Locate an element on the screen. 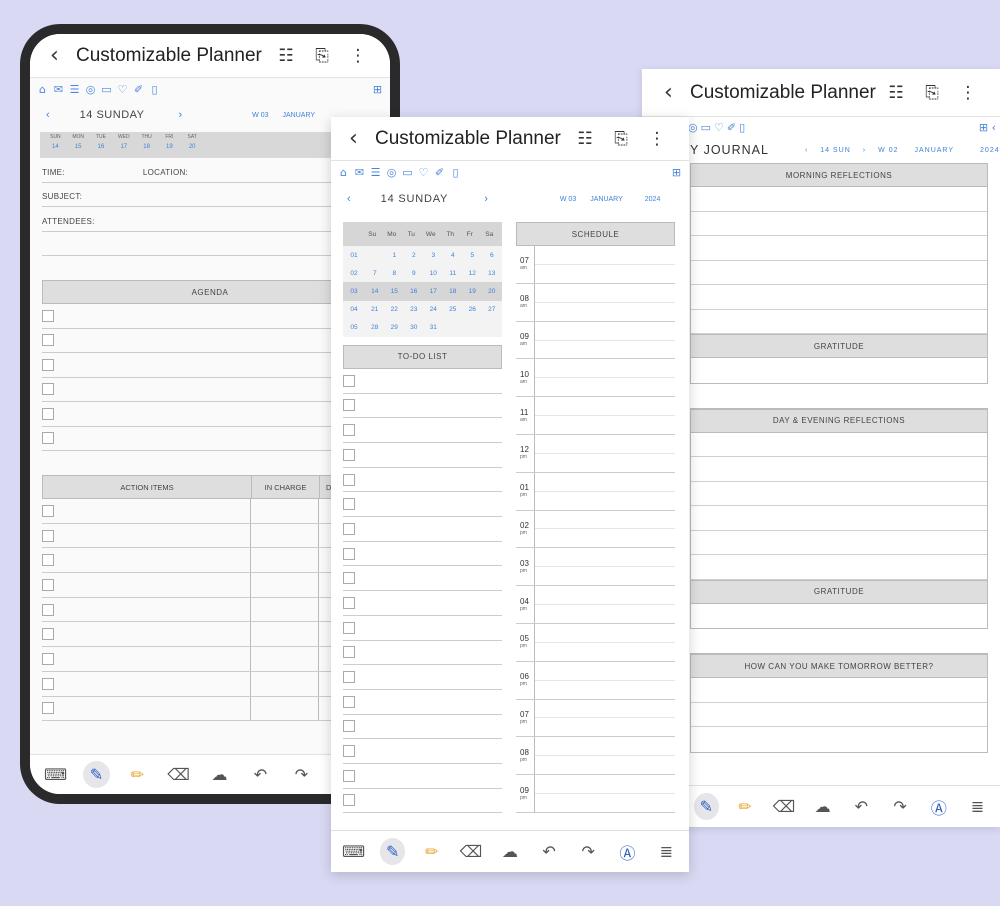 The width and height of the screenshot is (1000, 906). calendar-day: 27 is located at coordinates (492, 309).